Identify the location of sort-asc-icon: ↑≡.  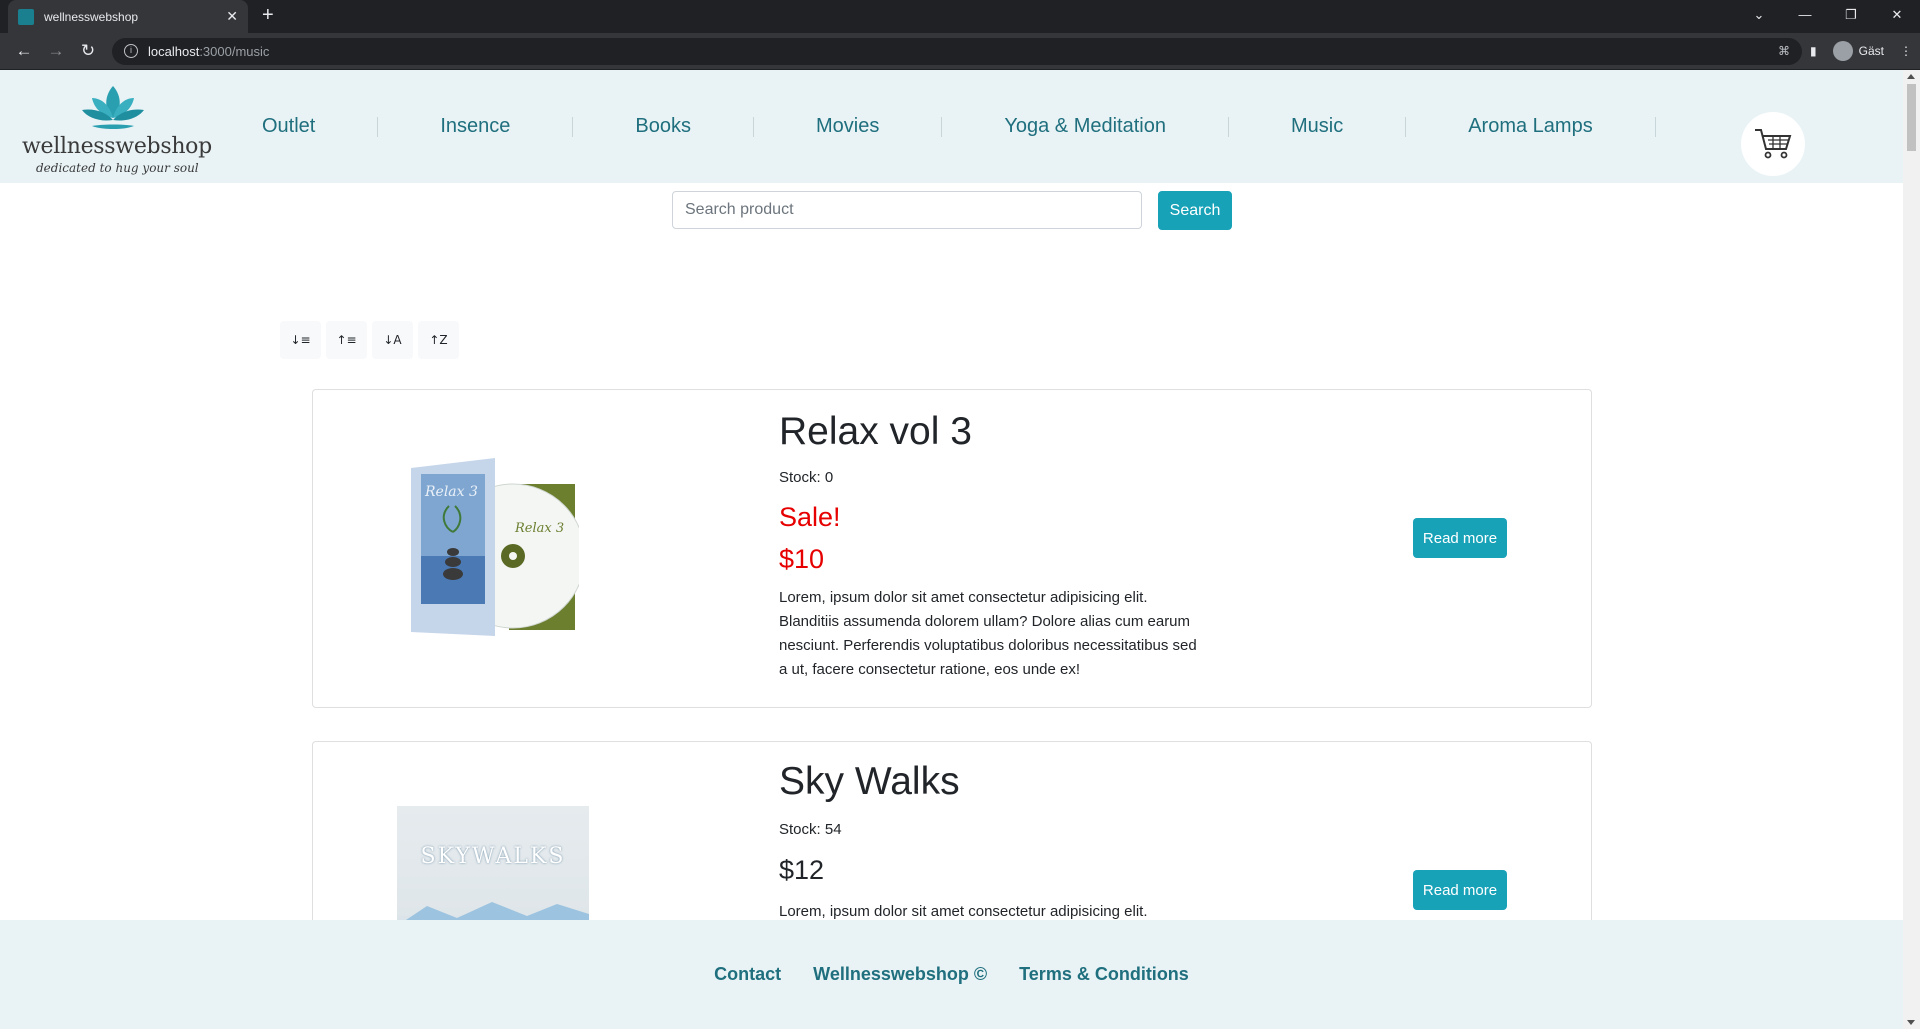
(346, 340).